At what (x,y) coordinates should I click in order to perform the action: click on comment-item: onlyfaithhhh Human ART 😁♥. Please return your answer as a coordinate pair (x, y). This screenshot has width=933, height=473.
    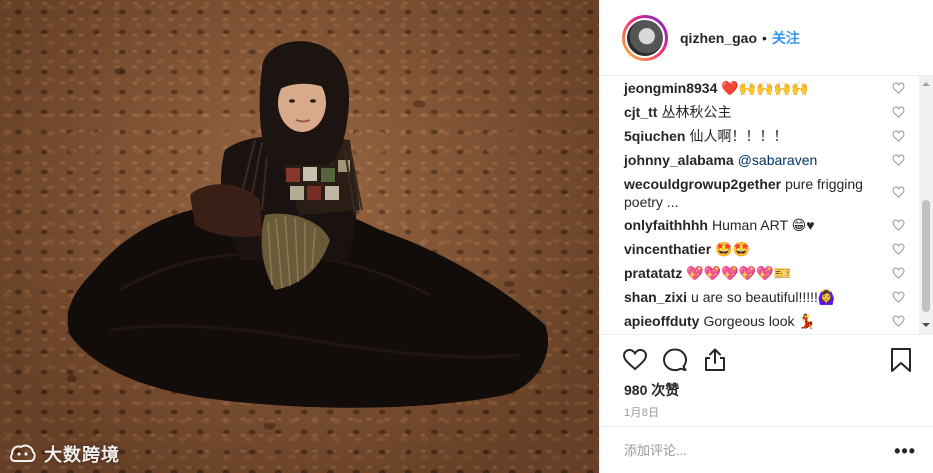
    Looking at the image, I should click on (773, 225).